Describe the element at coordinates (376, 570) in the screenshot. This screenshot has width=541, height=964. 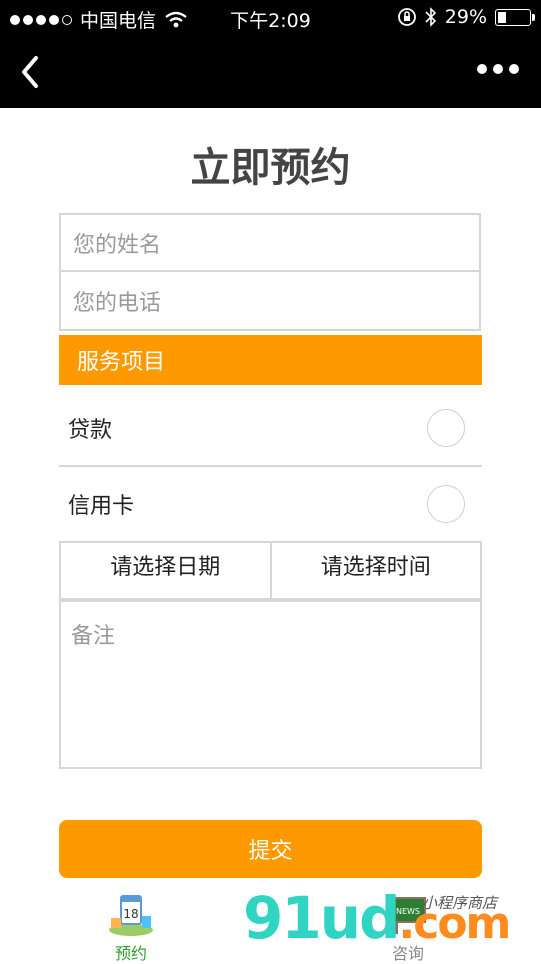
I see `time-picker: 请选择时间` at that location.